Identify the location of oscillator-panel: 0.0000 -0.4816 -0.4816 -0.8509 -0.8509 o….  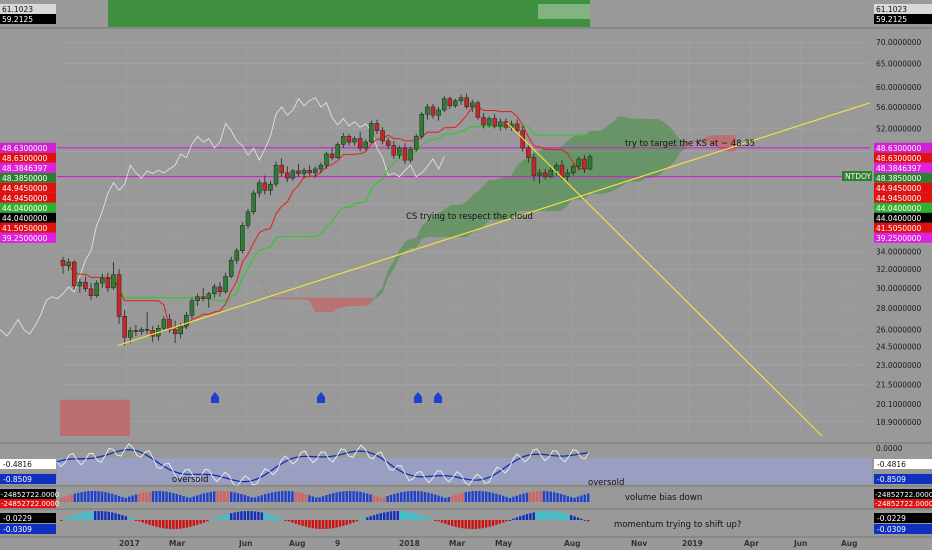
(466, 465).